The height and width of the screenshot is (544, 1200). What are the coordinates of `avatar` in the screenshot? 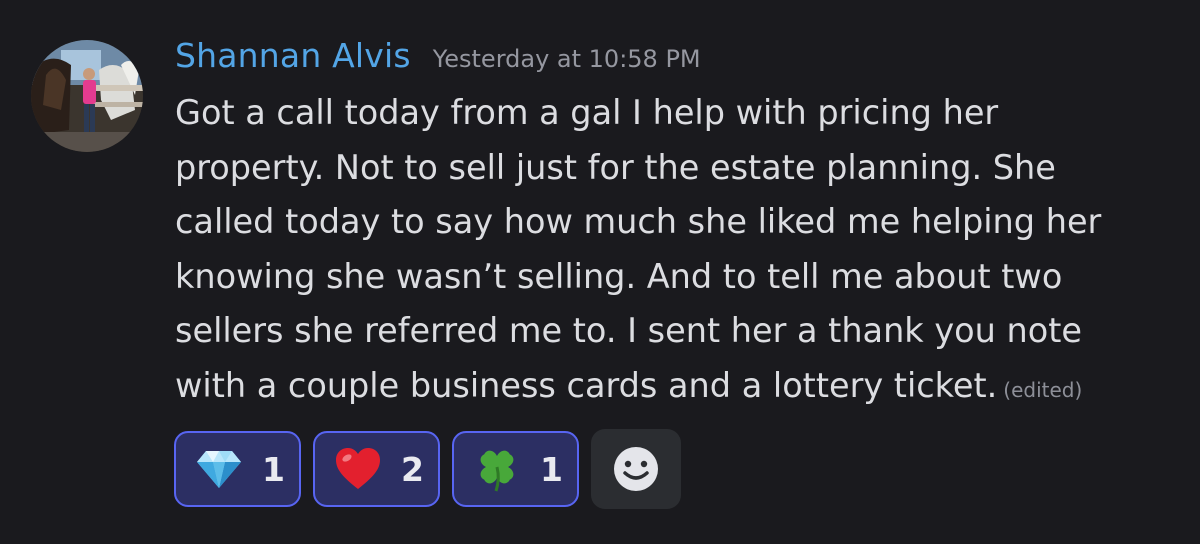 It's located at (87, 96).